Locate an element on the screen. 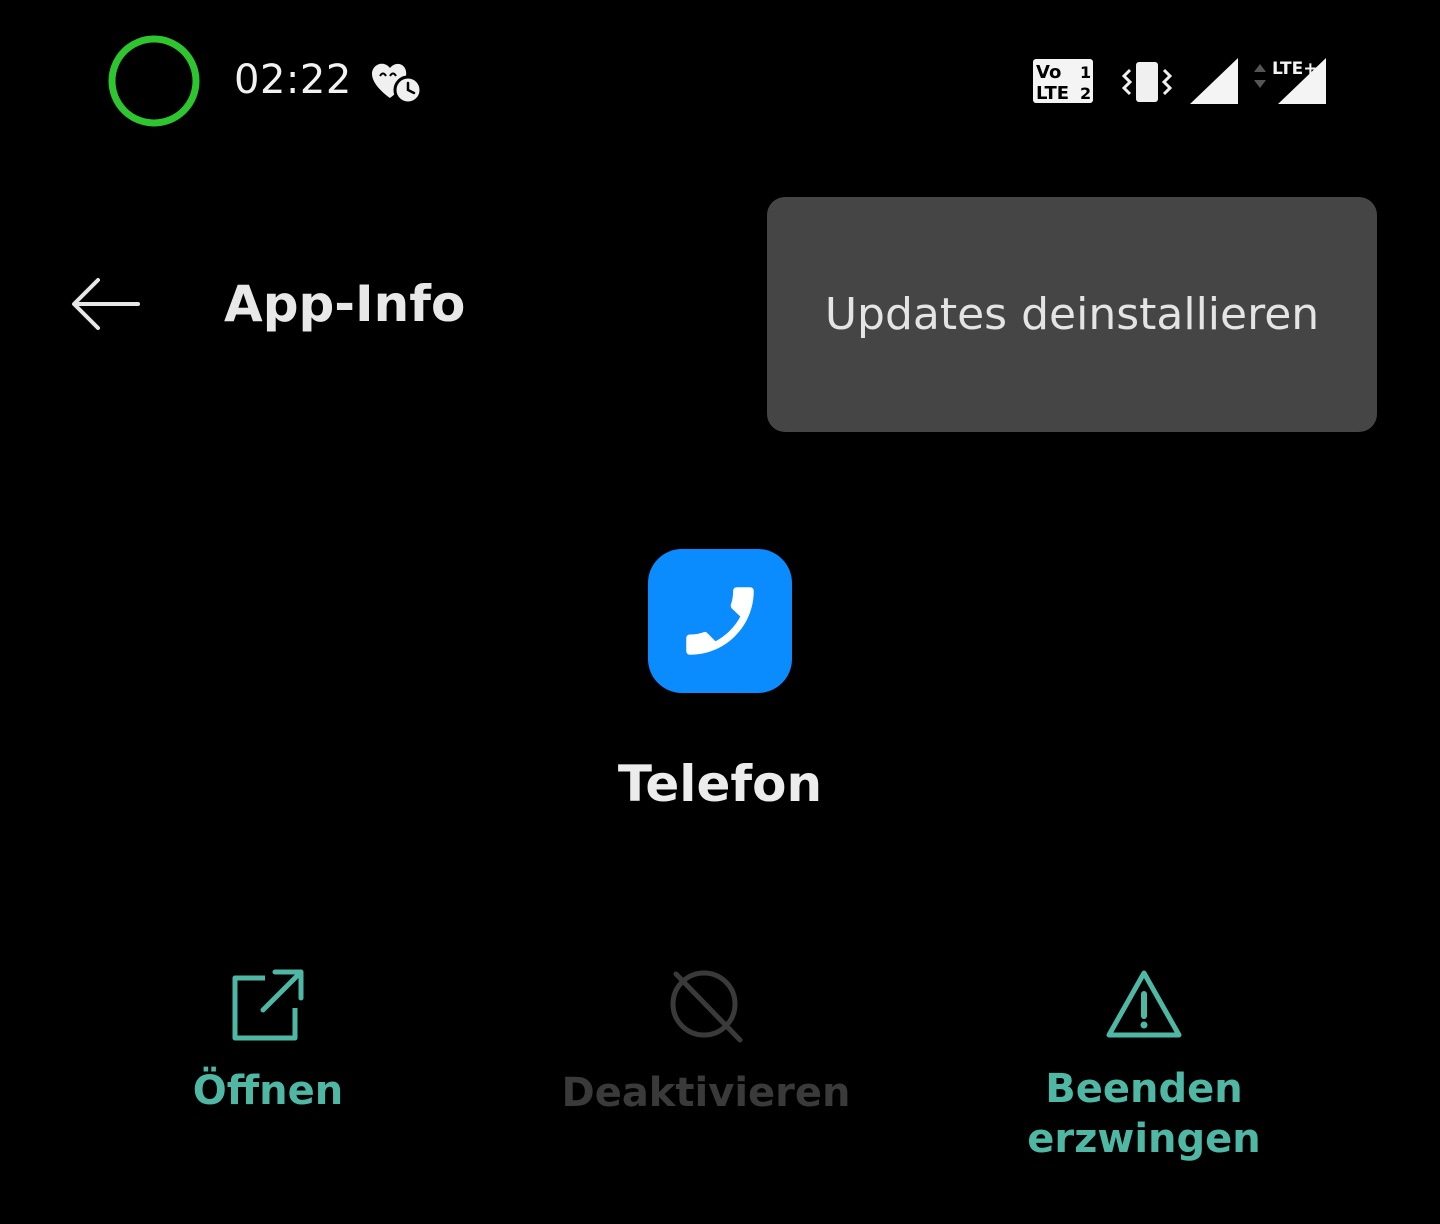  progress-ring-icon is located at coordinates (154, 81).